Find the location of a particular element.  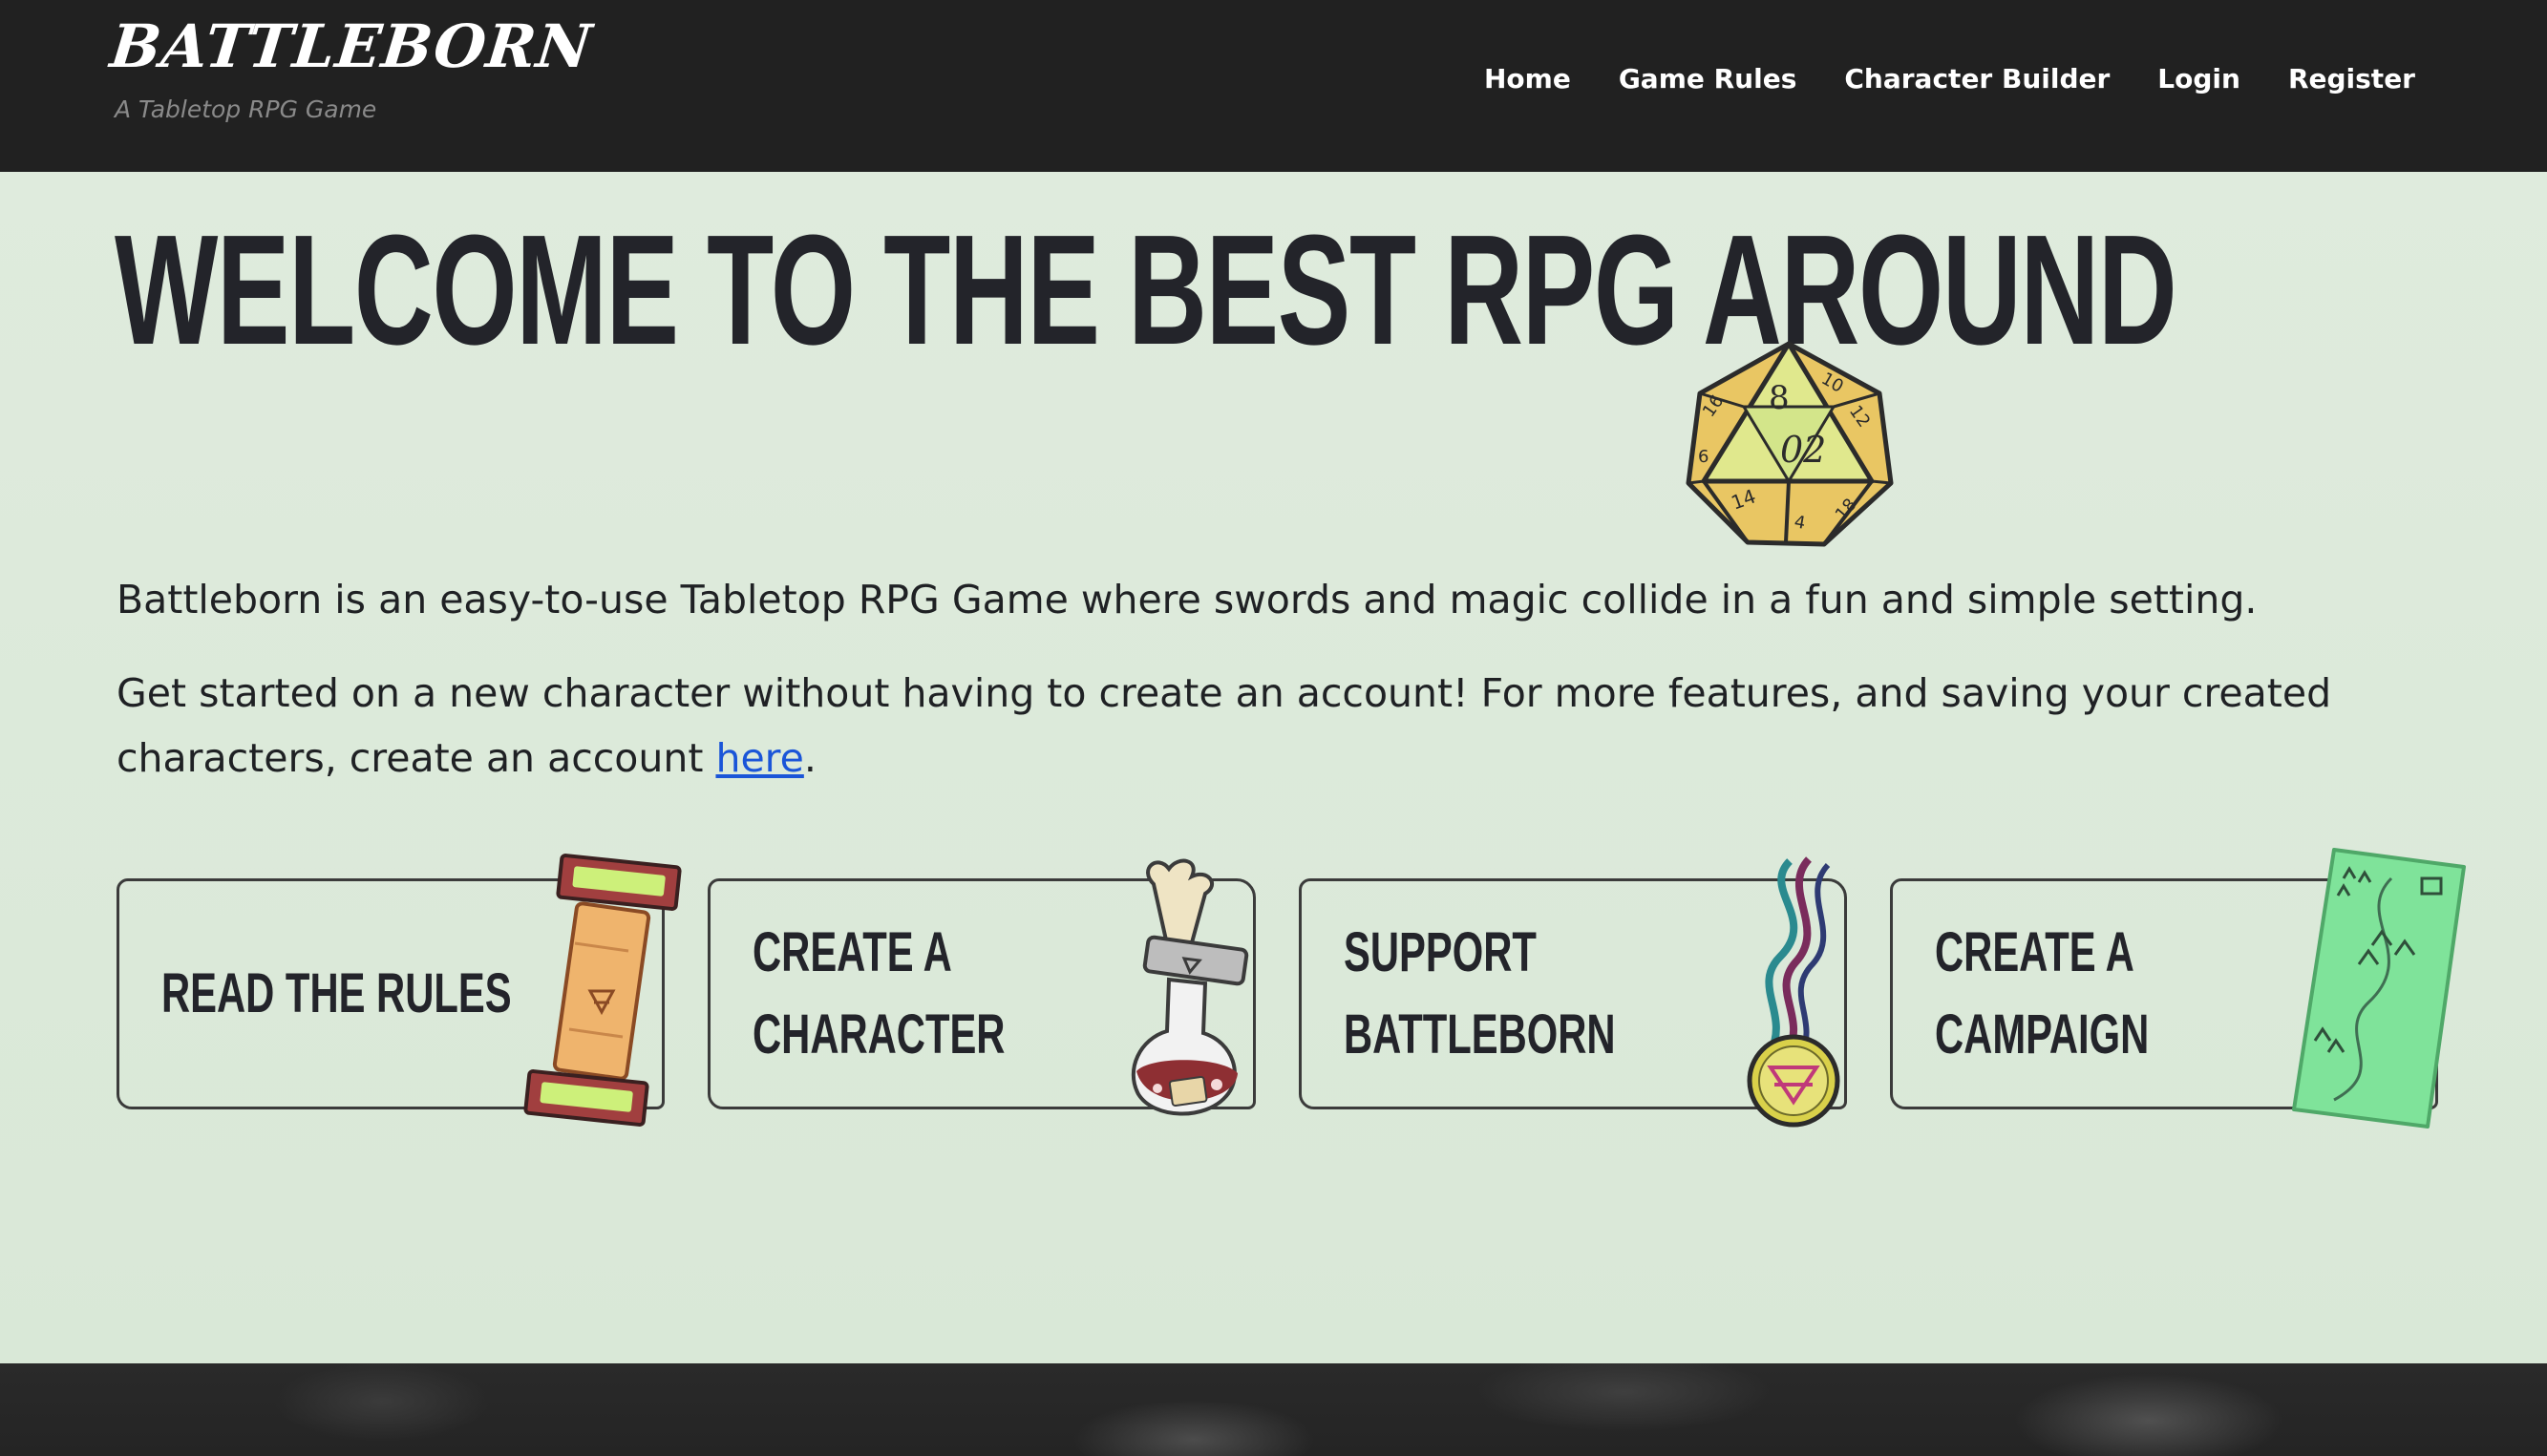

d20-die-icon: 8 10 12 16 02 6 14 4 18 is located at coordinates (1790, 444).